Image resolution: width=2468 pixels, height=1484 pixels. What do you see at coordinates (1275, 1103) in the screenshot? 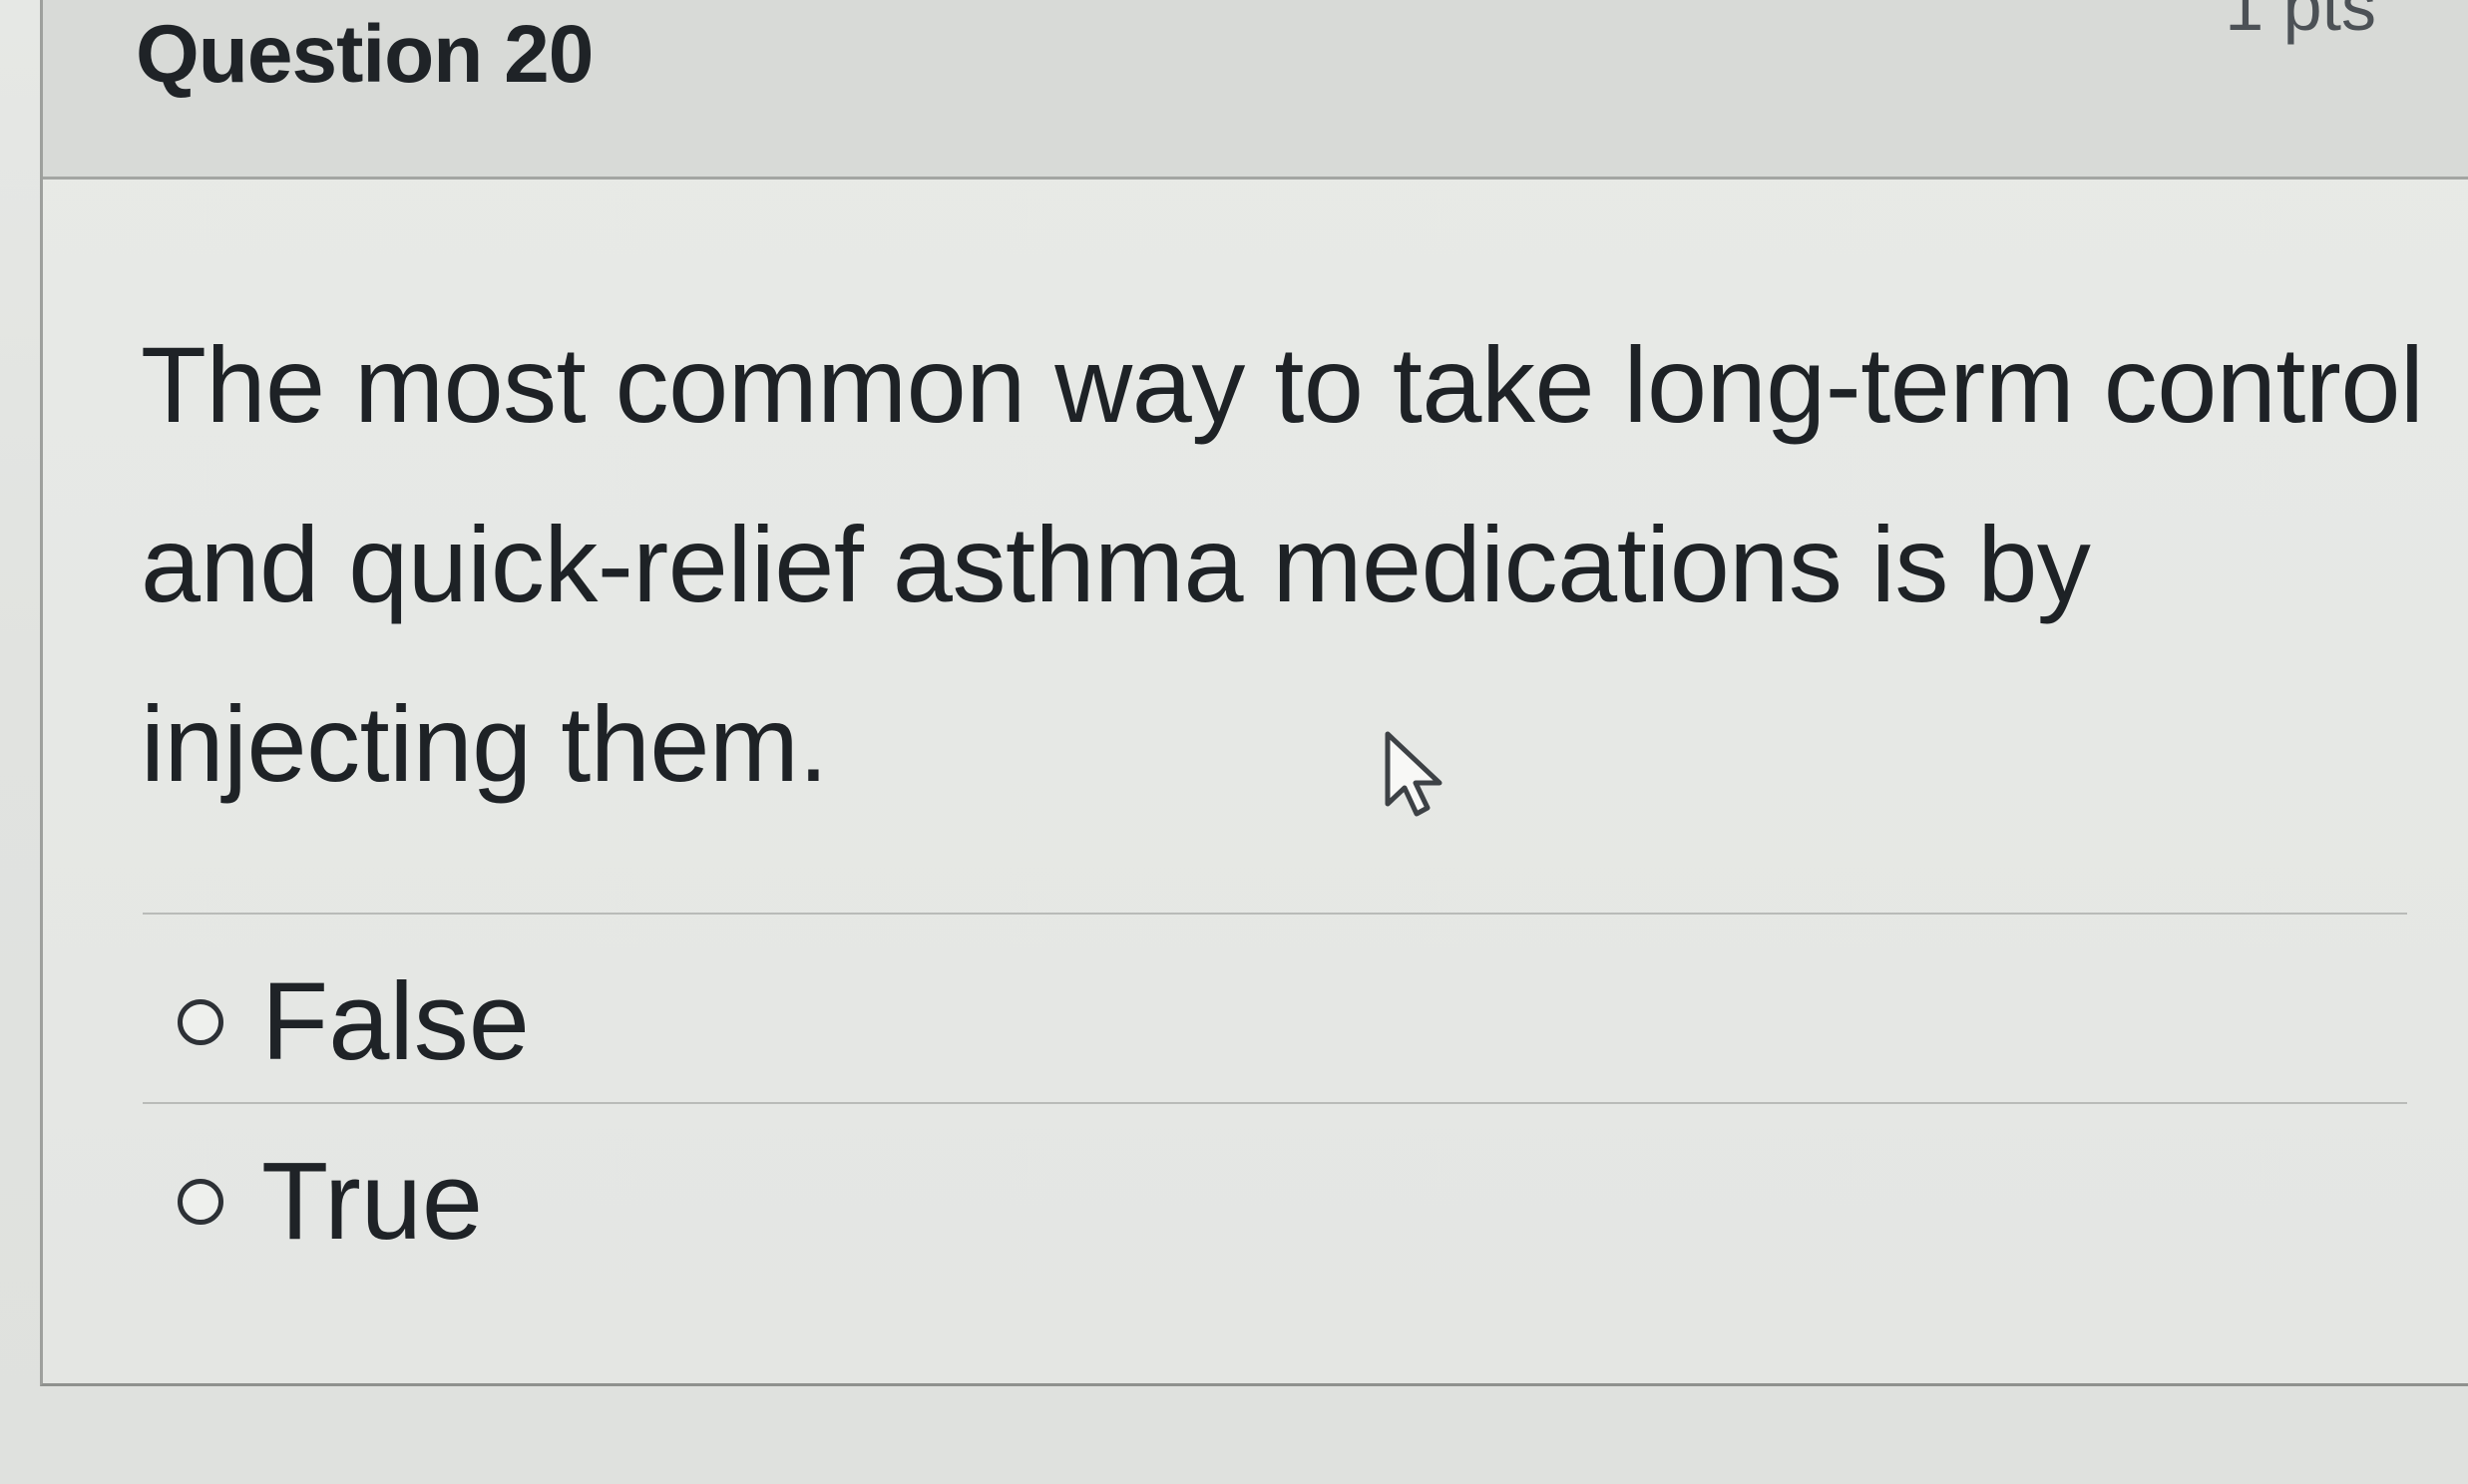
I see `answer-divider-middle` at bounding box center [1275, 1103].